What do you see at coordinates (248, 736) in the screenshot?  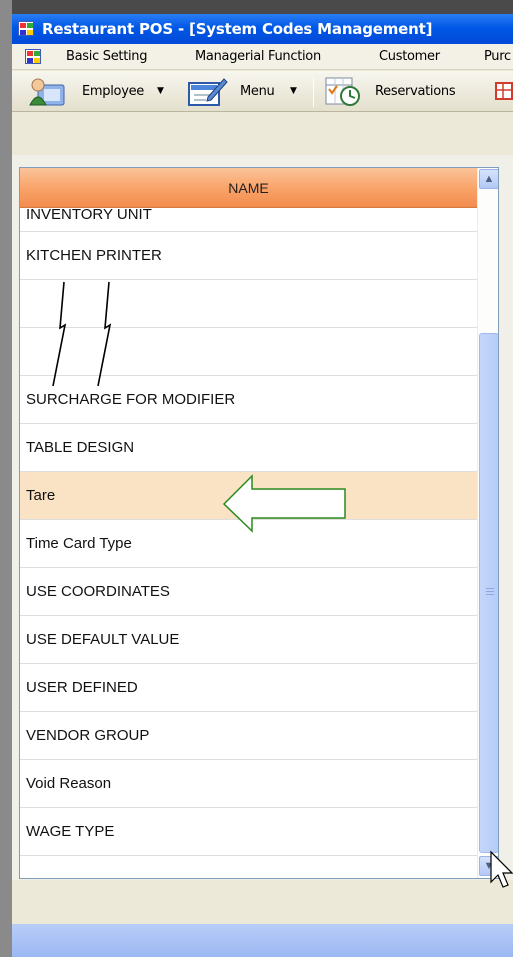 I see `grid-row: VENDOR GROUP` at bounding box center [248, 736].